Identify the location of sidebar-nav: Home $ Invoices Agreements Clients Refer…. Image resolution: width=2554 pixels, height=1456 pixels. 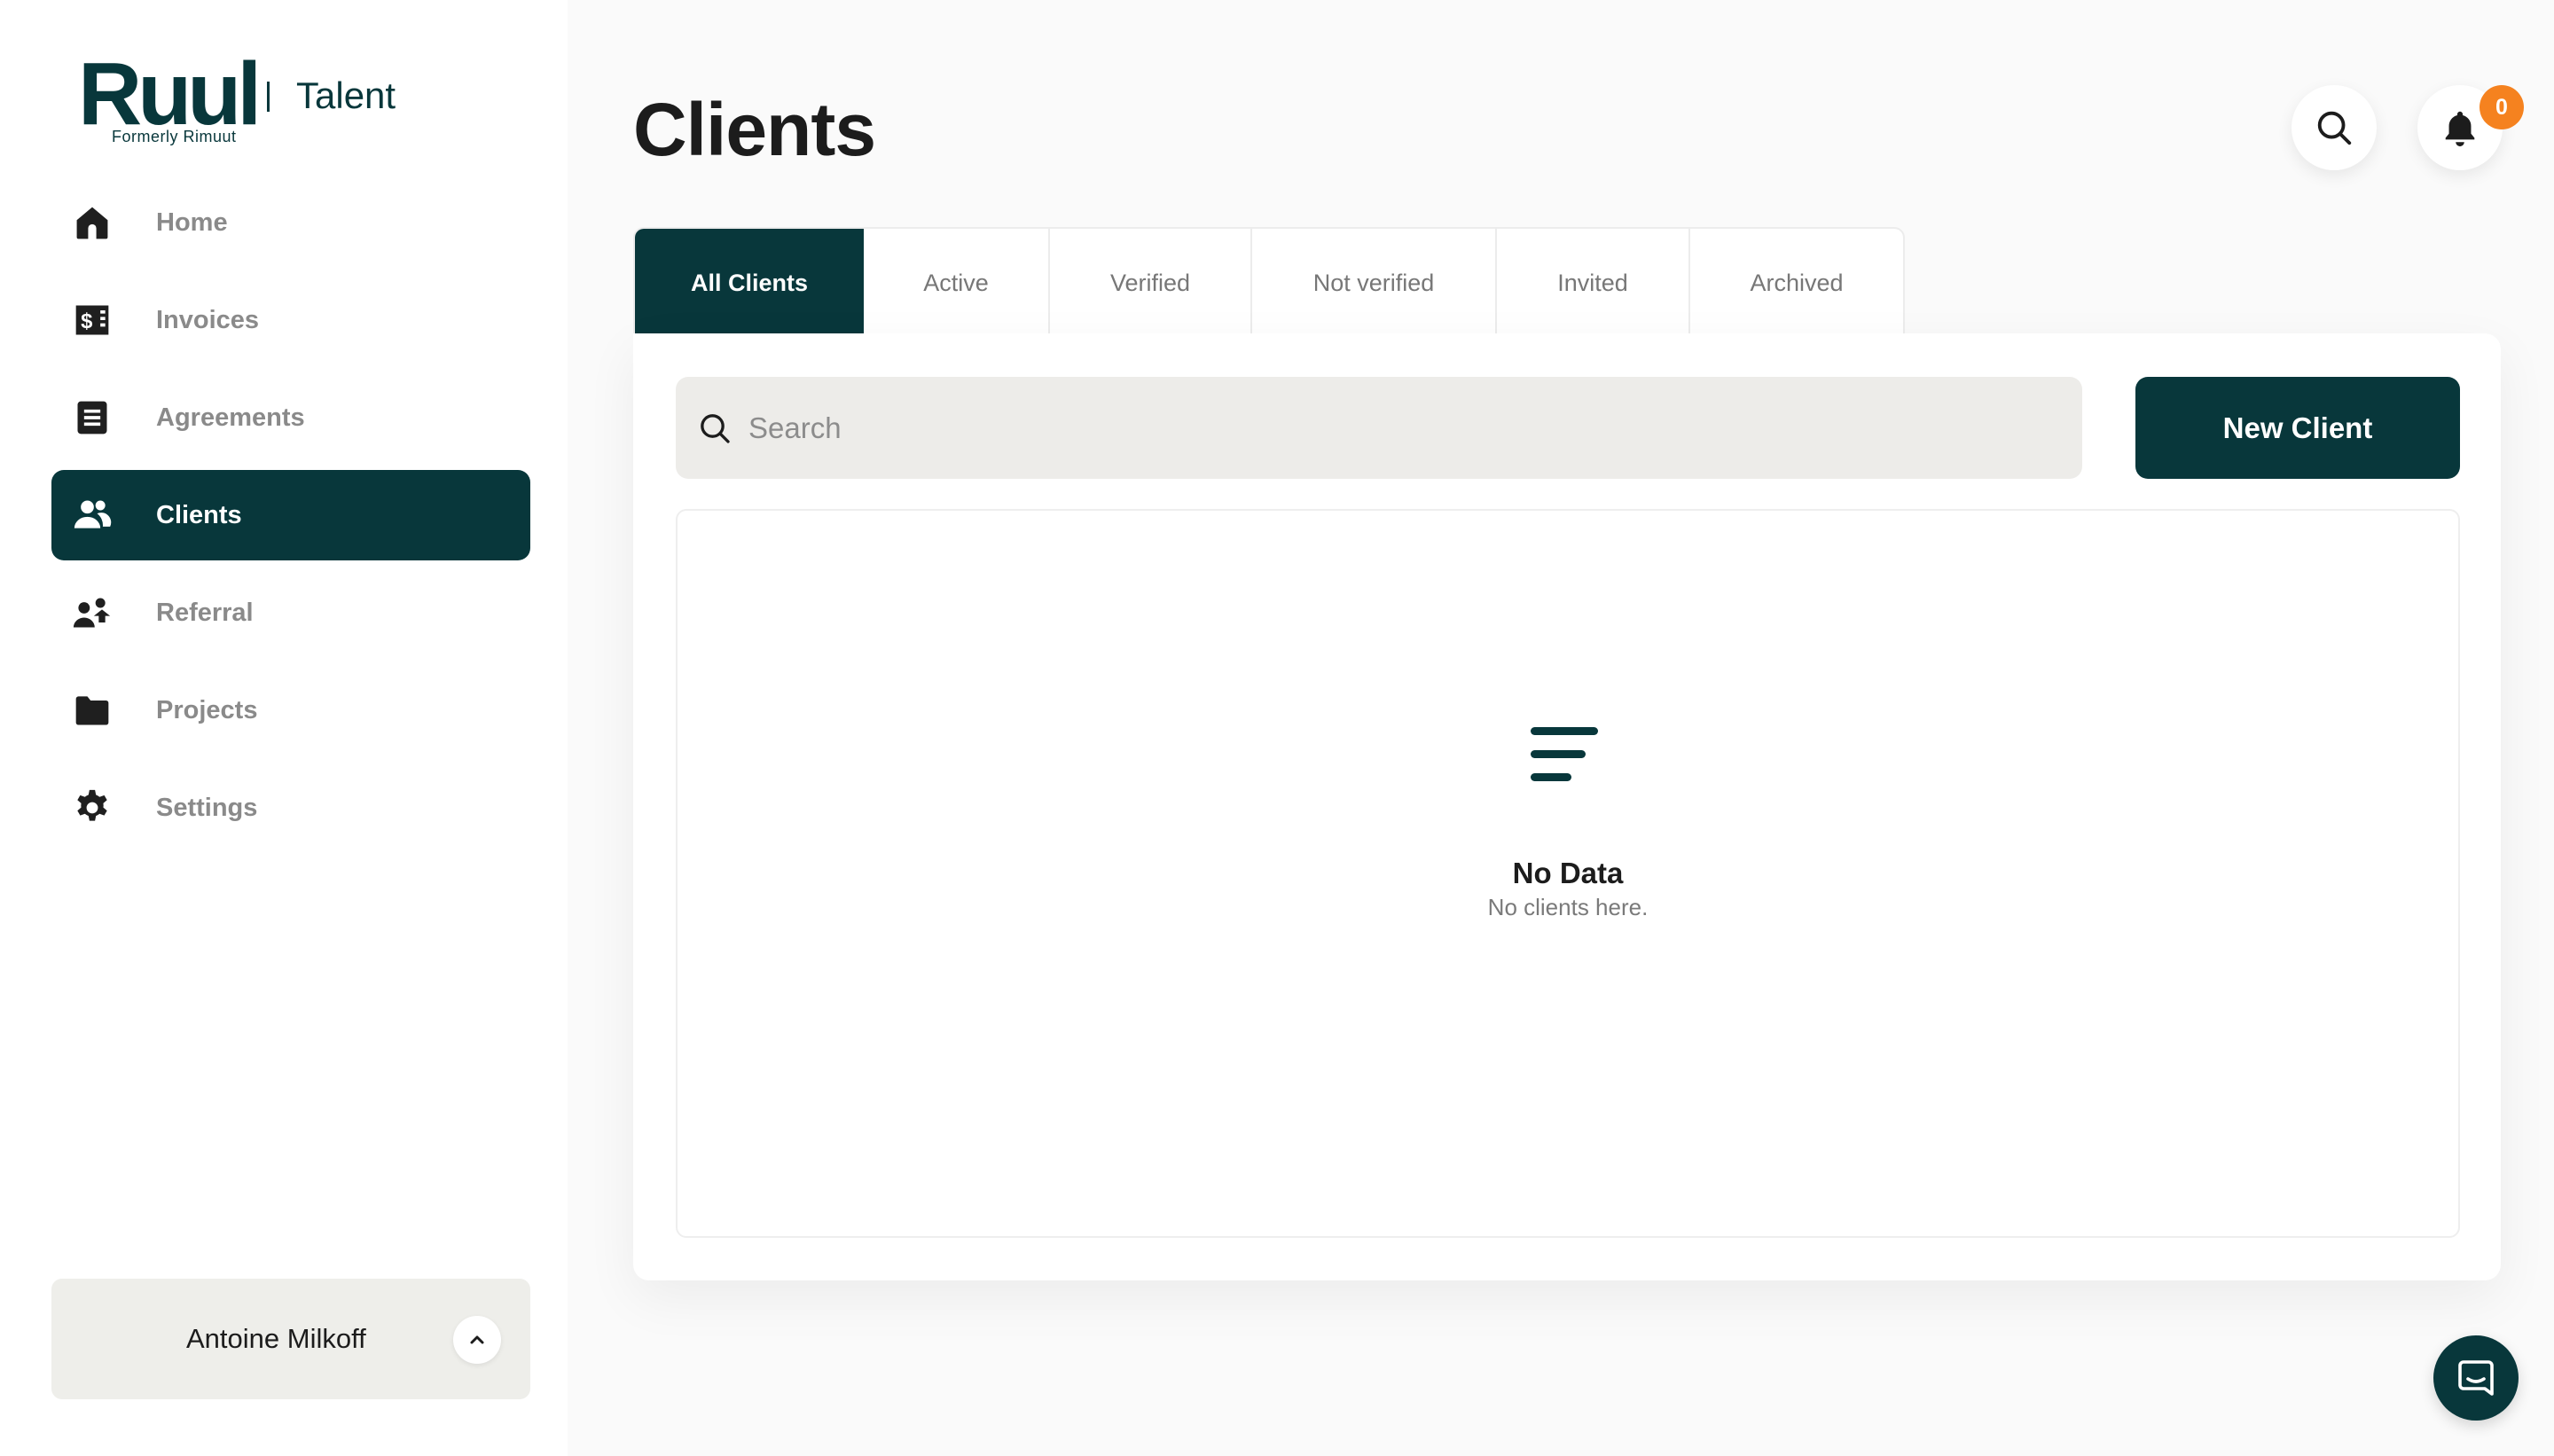
(290, 518).